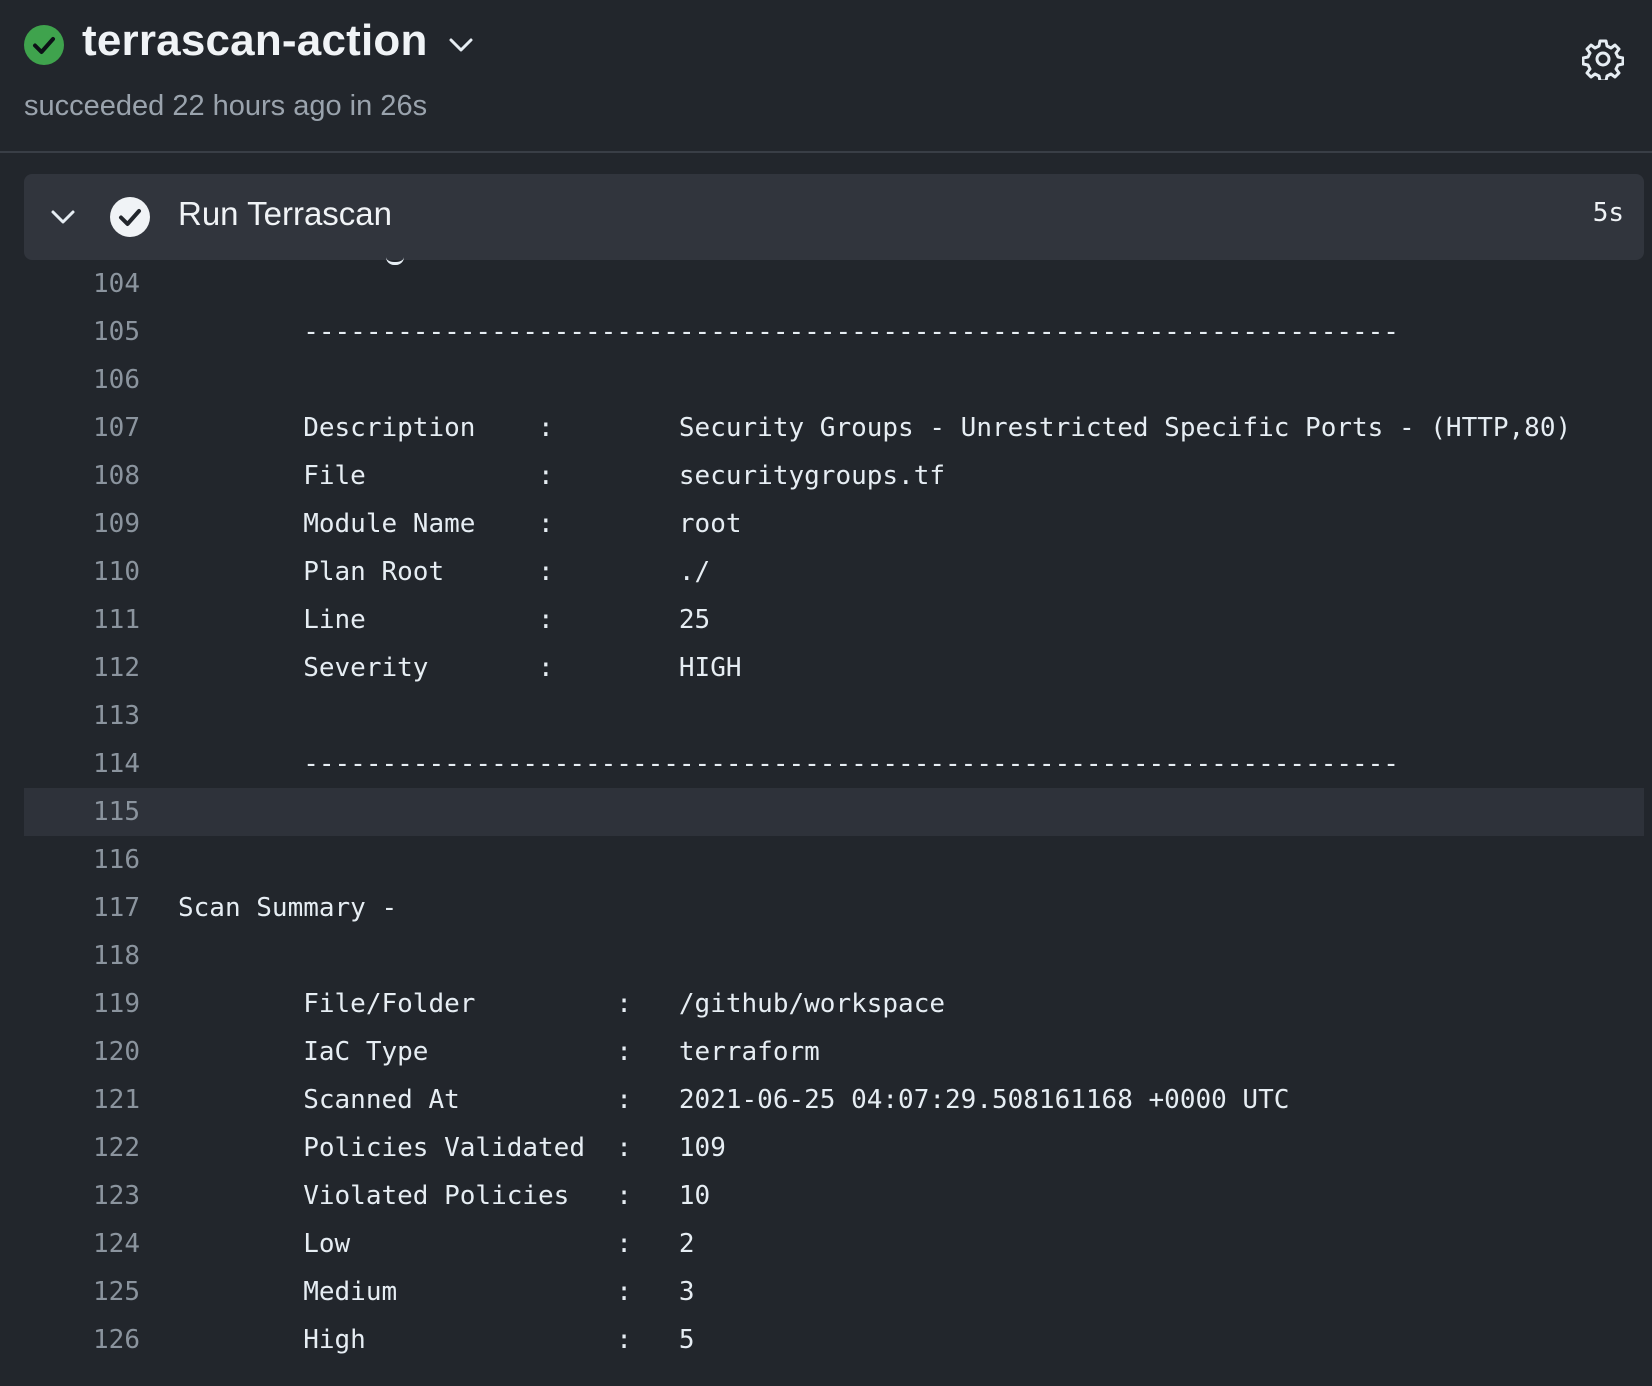 This screenshot has width=1652, height=1386. I want to click on log-line: 108 File : securitygroups.tf, so click(834, 476).